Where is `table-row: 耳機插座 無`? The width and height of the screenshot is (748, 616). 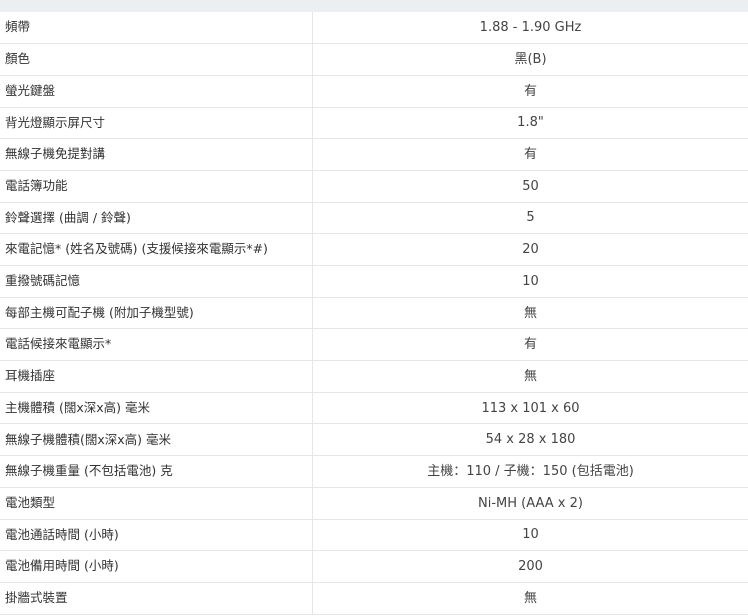 table-row: 耳機插座 無 is located at coordinates (374, 376).